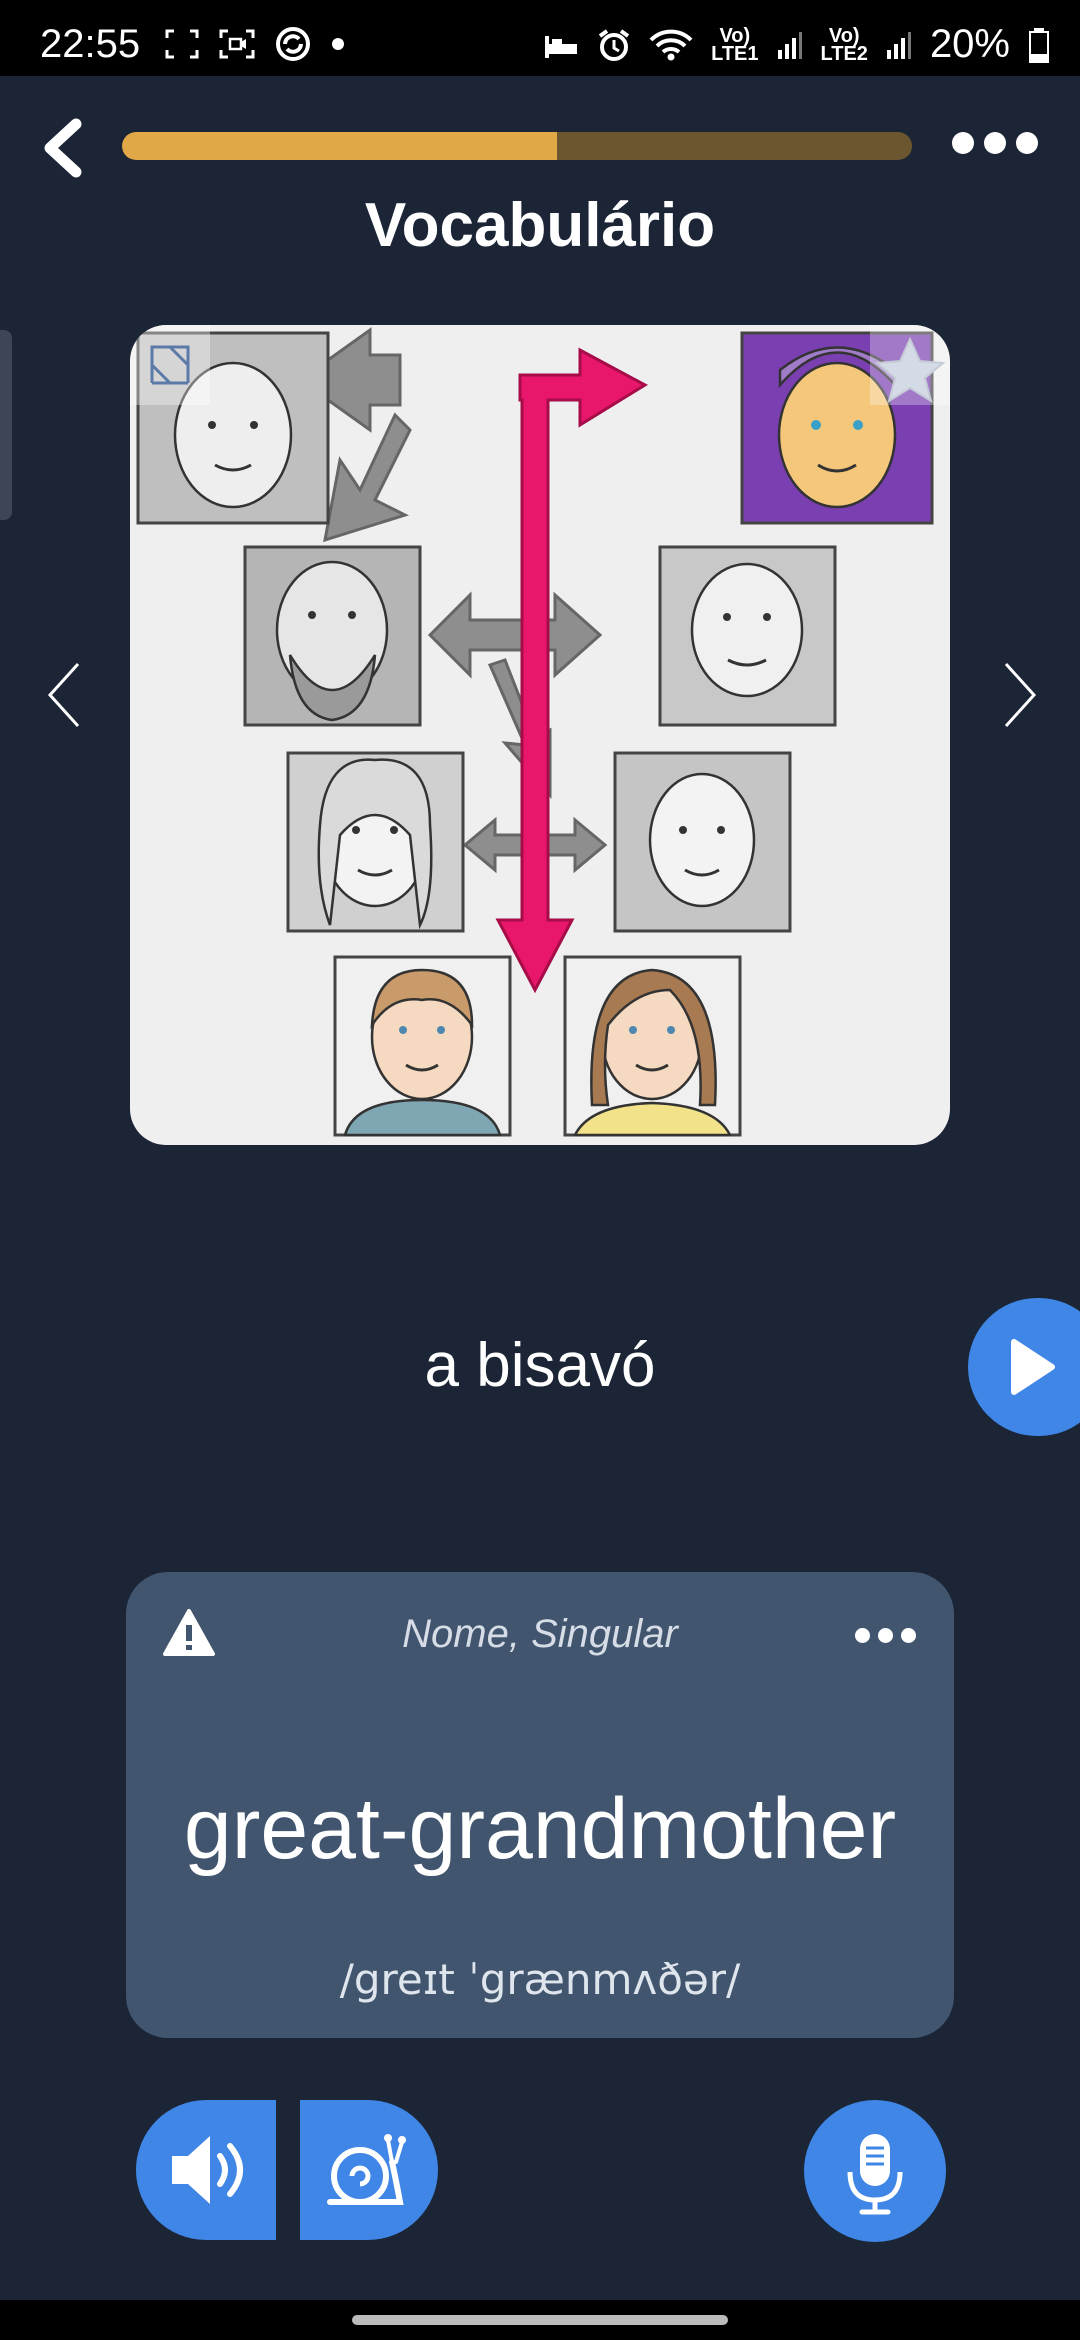  What do you see at coordinates (90, 44) in the screenshot?
I see `status-time: 22:55` at bounding box center [90, 44].